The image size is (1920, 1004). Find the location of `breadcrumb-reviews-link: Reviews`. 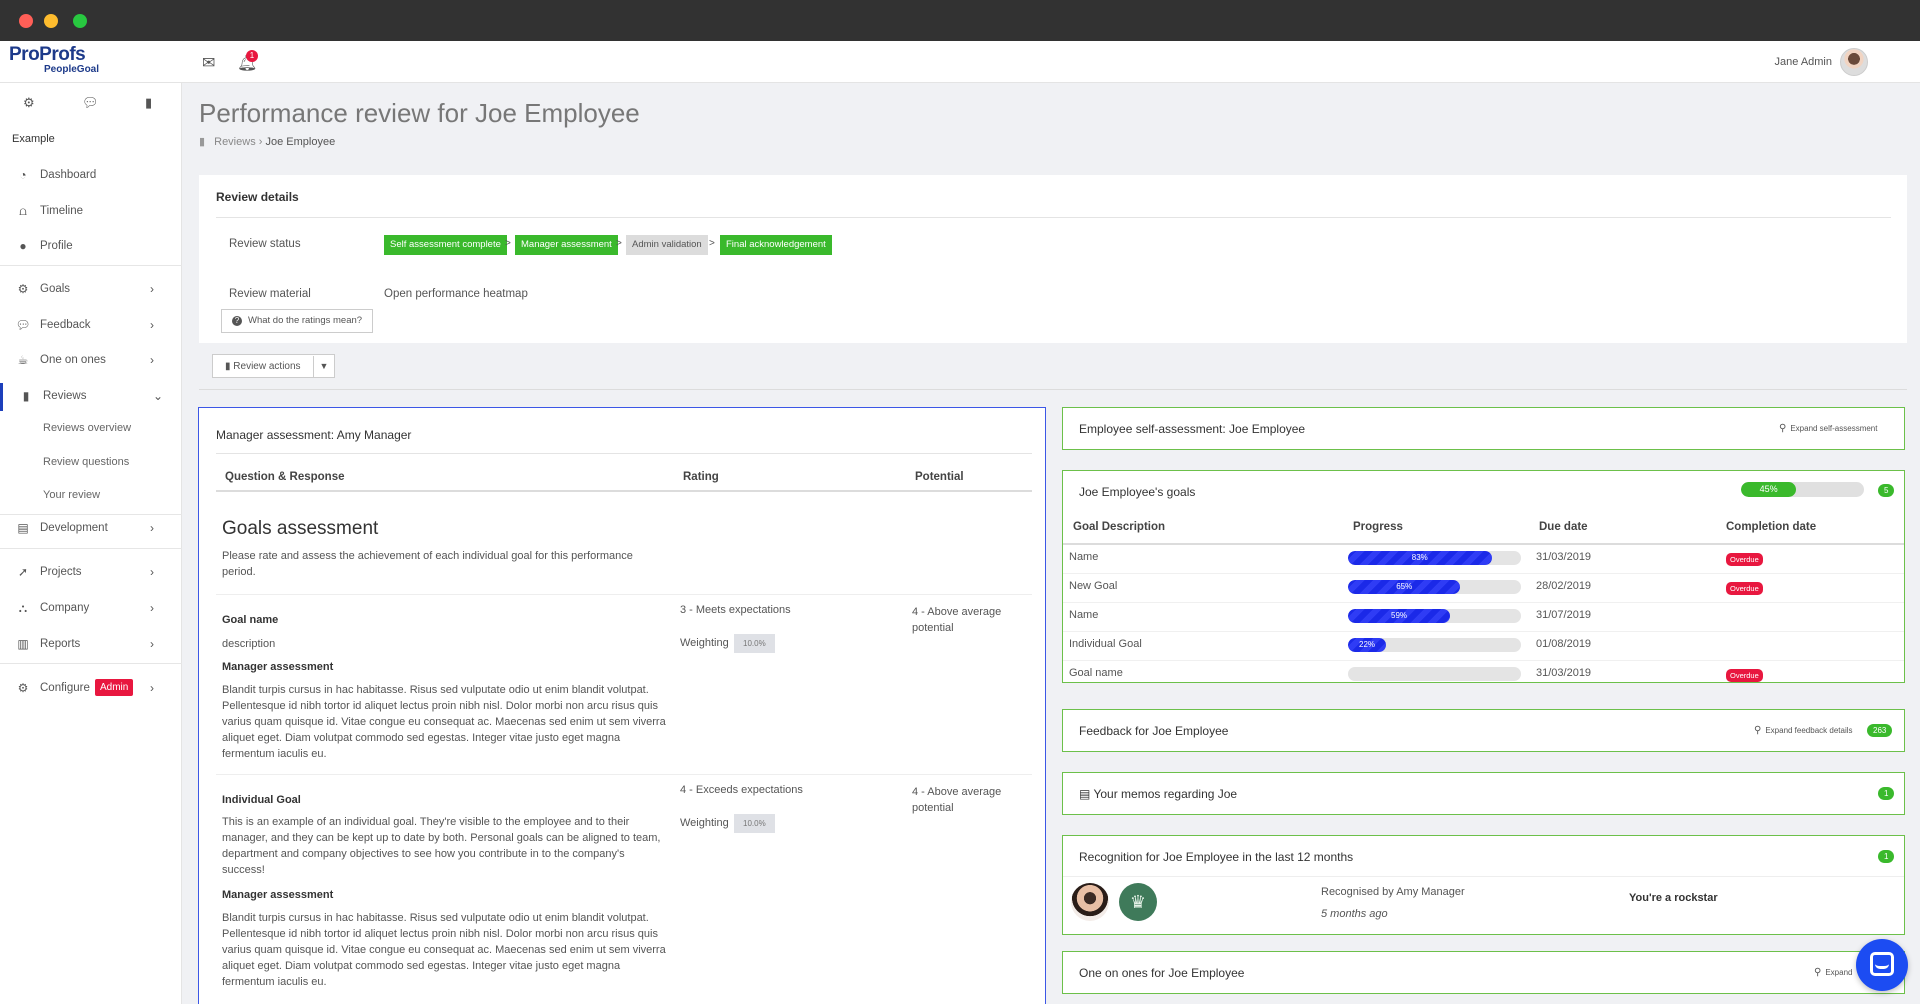

breadcrumb-reviews-link: Reviews is located at coordinates (235, 142).